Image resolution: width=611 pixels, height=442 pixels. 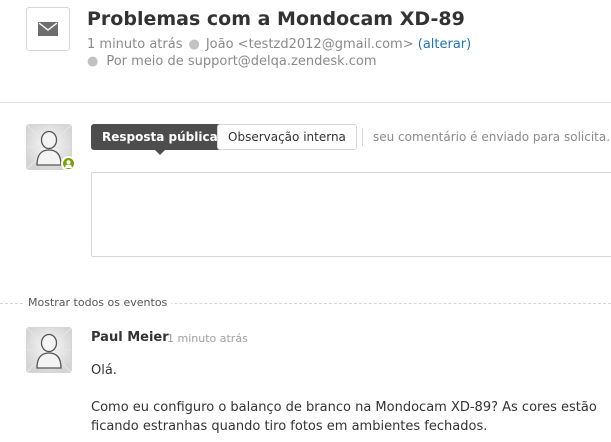 I want to click on tab-internal-note: Observação interna, so click(x=287, y=137).